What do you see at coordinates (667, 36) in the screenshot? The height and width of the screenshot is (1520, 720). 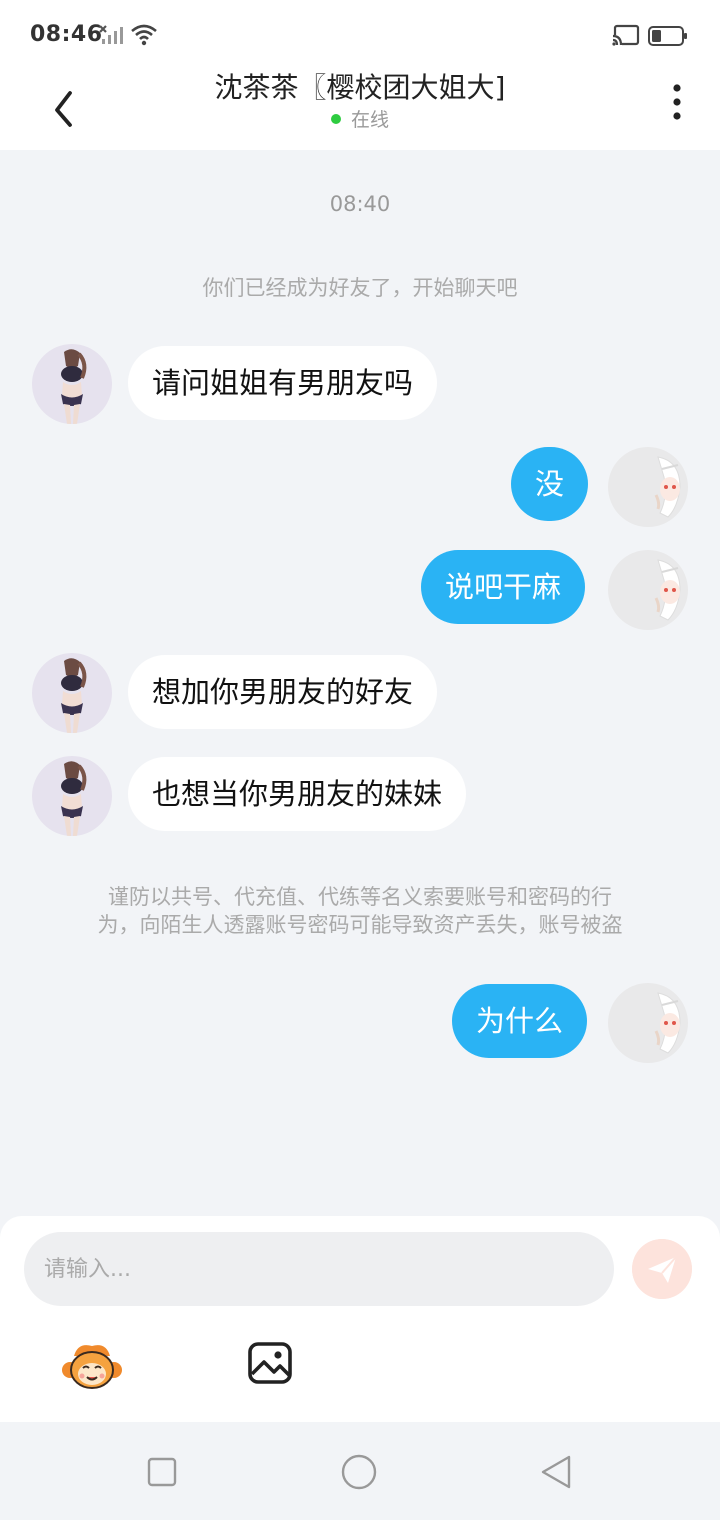 I see `battery-icon` at bounding box center [667, 36].